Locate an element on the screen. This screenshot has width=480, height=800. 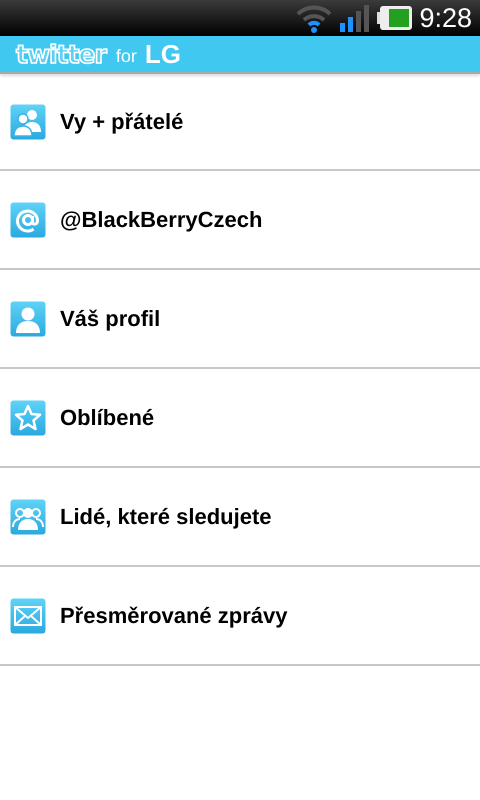
group-icon is located at coordinates (28, 516).